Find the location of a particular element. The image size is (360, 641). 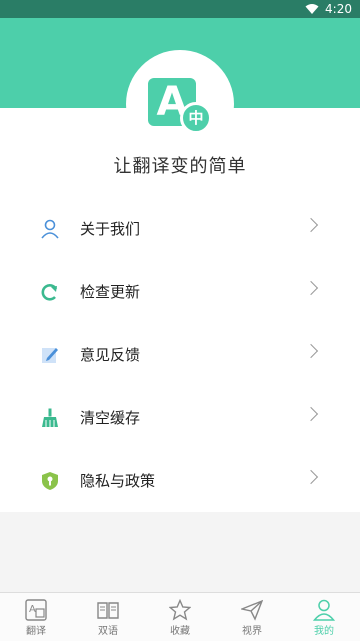

menu-label-check-update: 检查更新 is located at coordinates (110, 292).